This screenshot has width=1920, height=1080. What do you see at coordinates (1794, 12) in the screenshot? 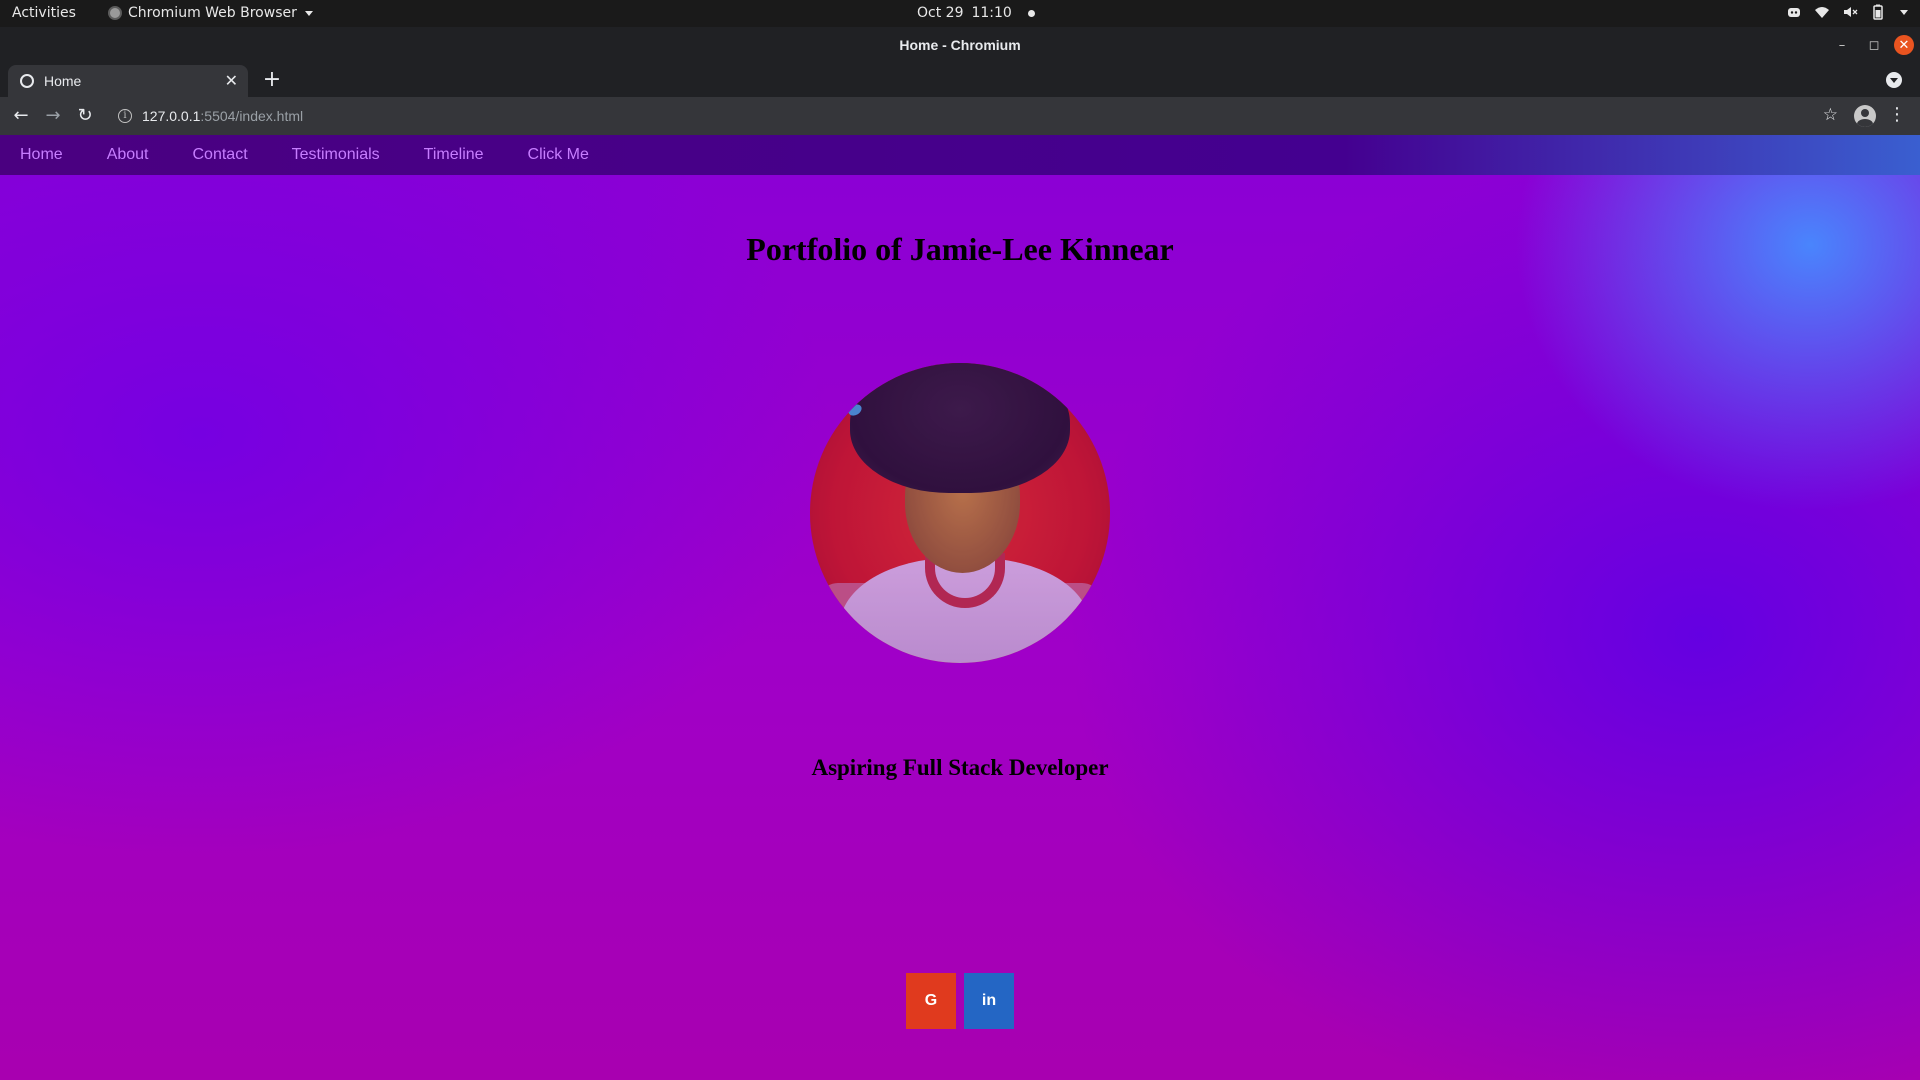
I see `discord-icon` at bounding box center [1794, 12].